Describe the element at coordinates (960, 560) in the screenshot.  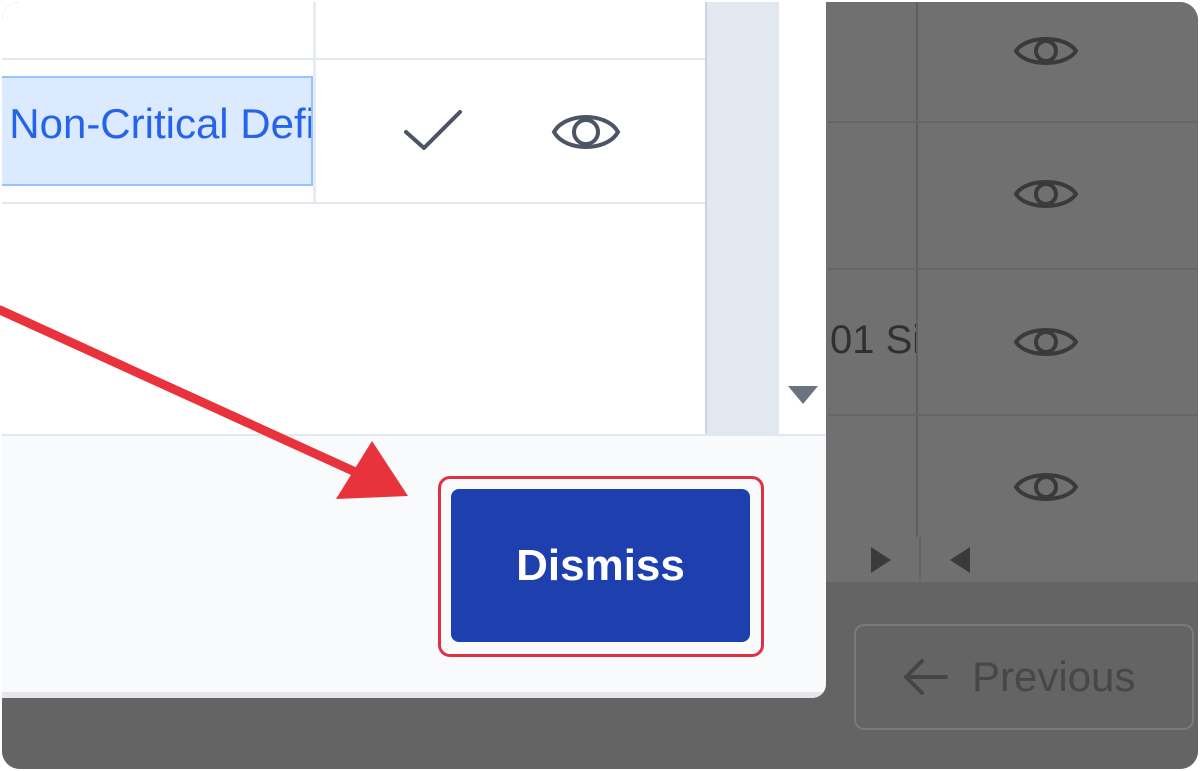
I see `triangle-left-icon` at that location.